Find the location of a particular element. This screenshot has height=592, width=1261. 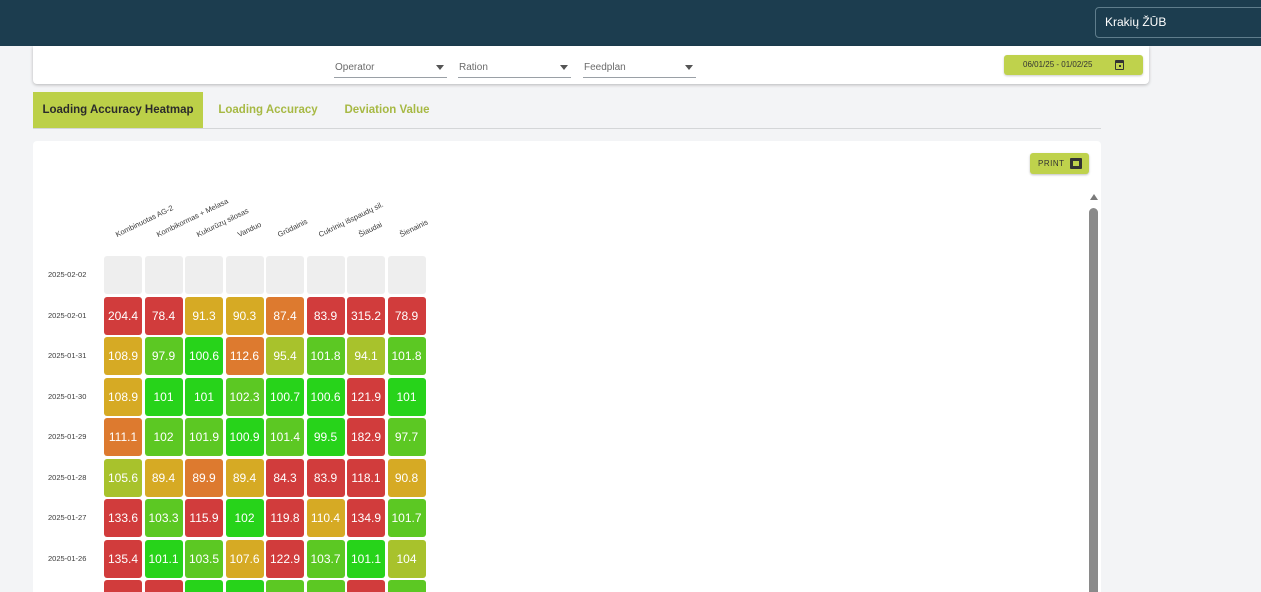

column-label: Kombikormas + Melasa is located at coordinates (192, 217).